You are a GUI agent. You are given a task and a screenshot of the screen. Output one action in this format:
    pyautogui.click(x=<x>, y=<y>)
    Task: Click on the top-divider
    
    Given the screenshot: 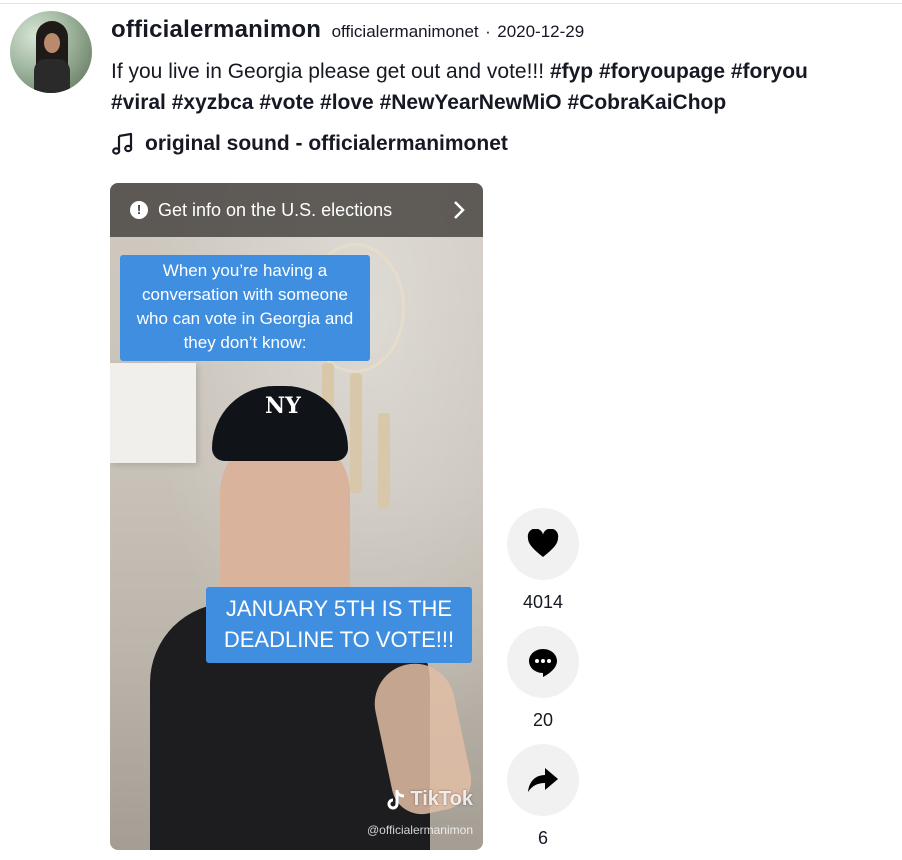 What is the action you would take?
    pyautogui.click(x=451, y=3)
    